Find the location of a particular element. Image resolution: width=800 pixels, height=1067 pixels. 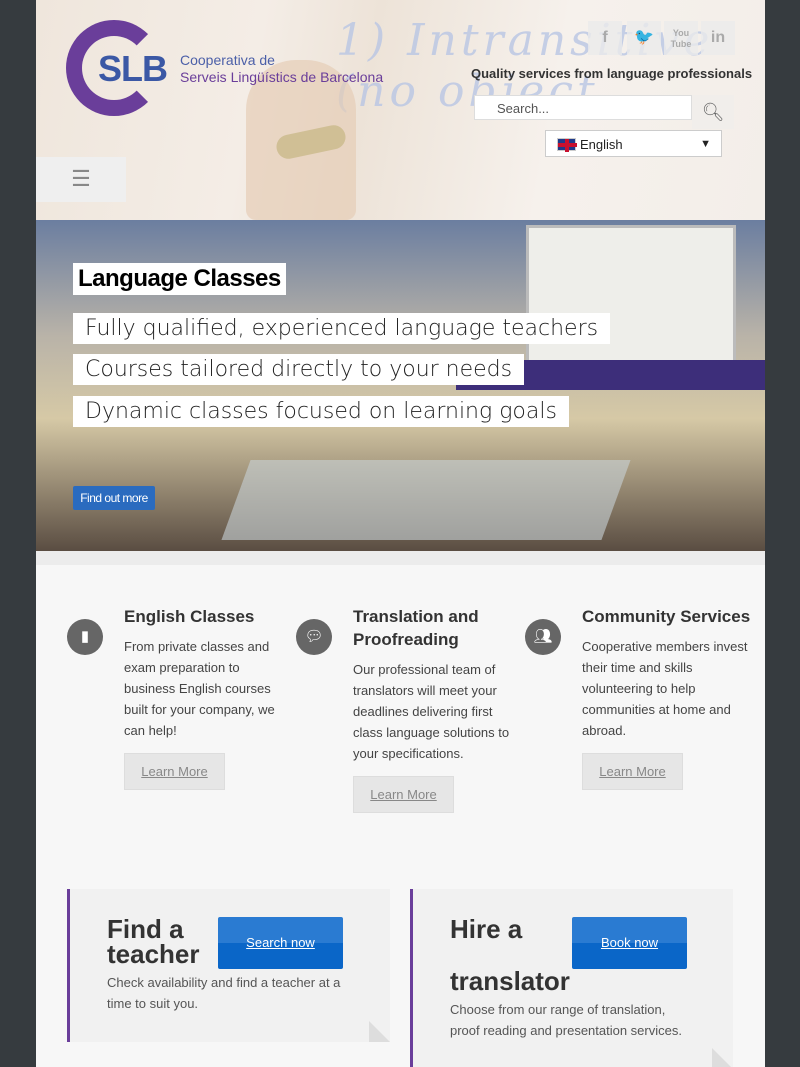

language-selected: English is located at coordinates (601, 144).